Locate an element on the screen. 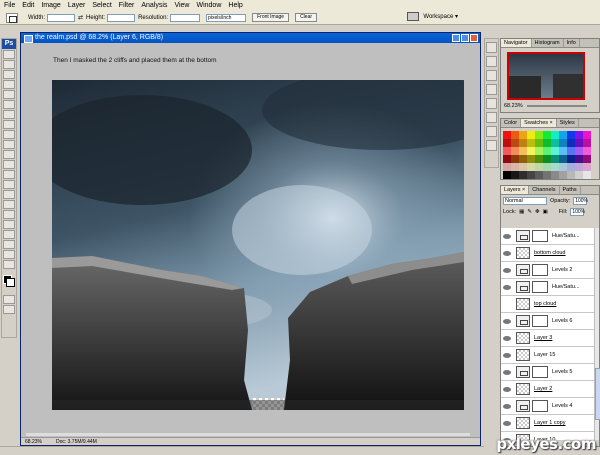 The height and width of the screenshot is (455, 600). dodge-tool-icon is located at coordinates (9, 184).